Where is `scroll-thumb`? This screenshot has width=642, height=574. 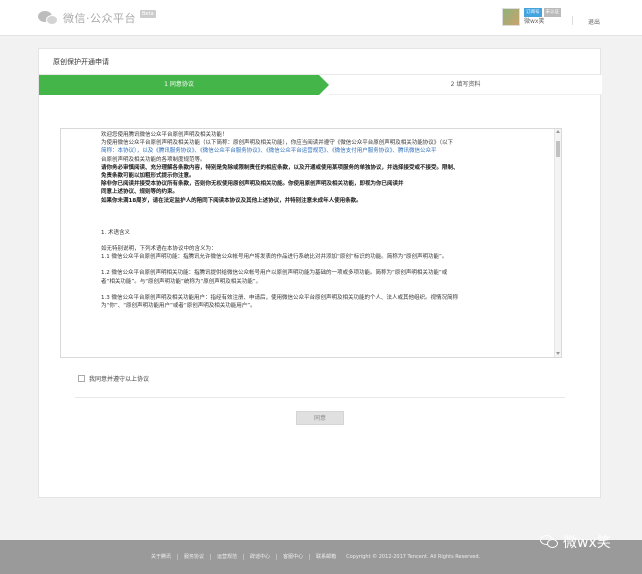 scroll-thumb is located at coordinates (558, 149).